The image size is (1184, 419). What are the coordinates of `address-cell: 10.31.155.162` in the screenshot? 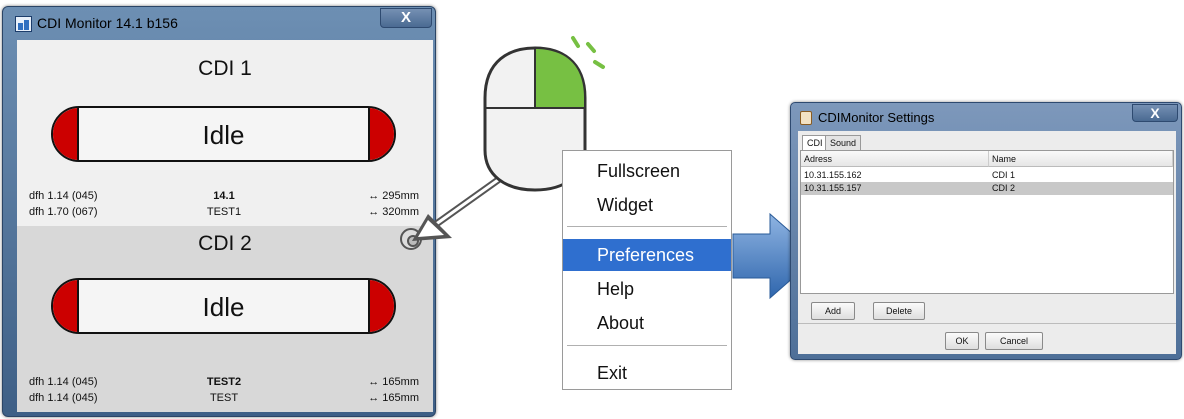 It's located at (833, 175).